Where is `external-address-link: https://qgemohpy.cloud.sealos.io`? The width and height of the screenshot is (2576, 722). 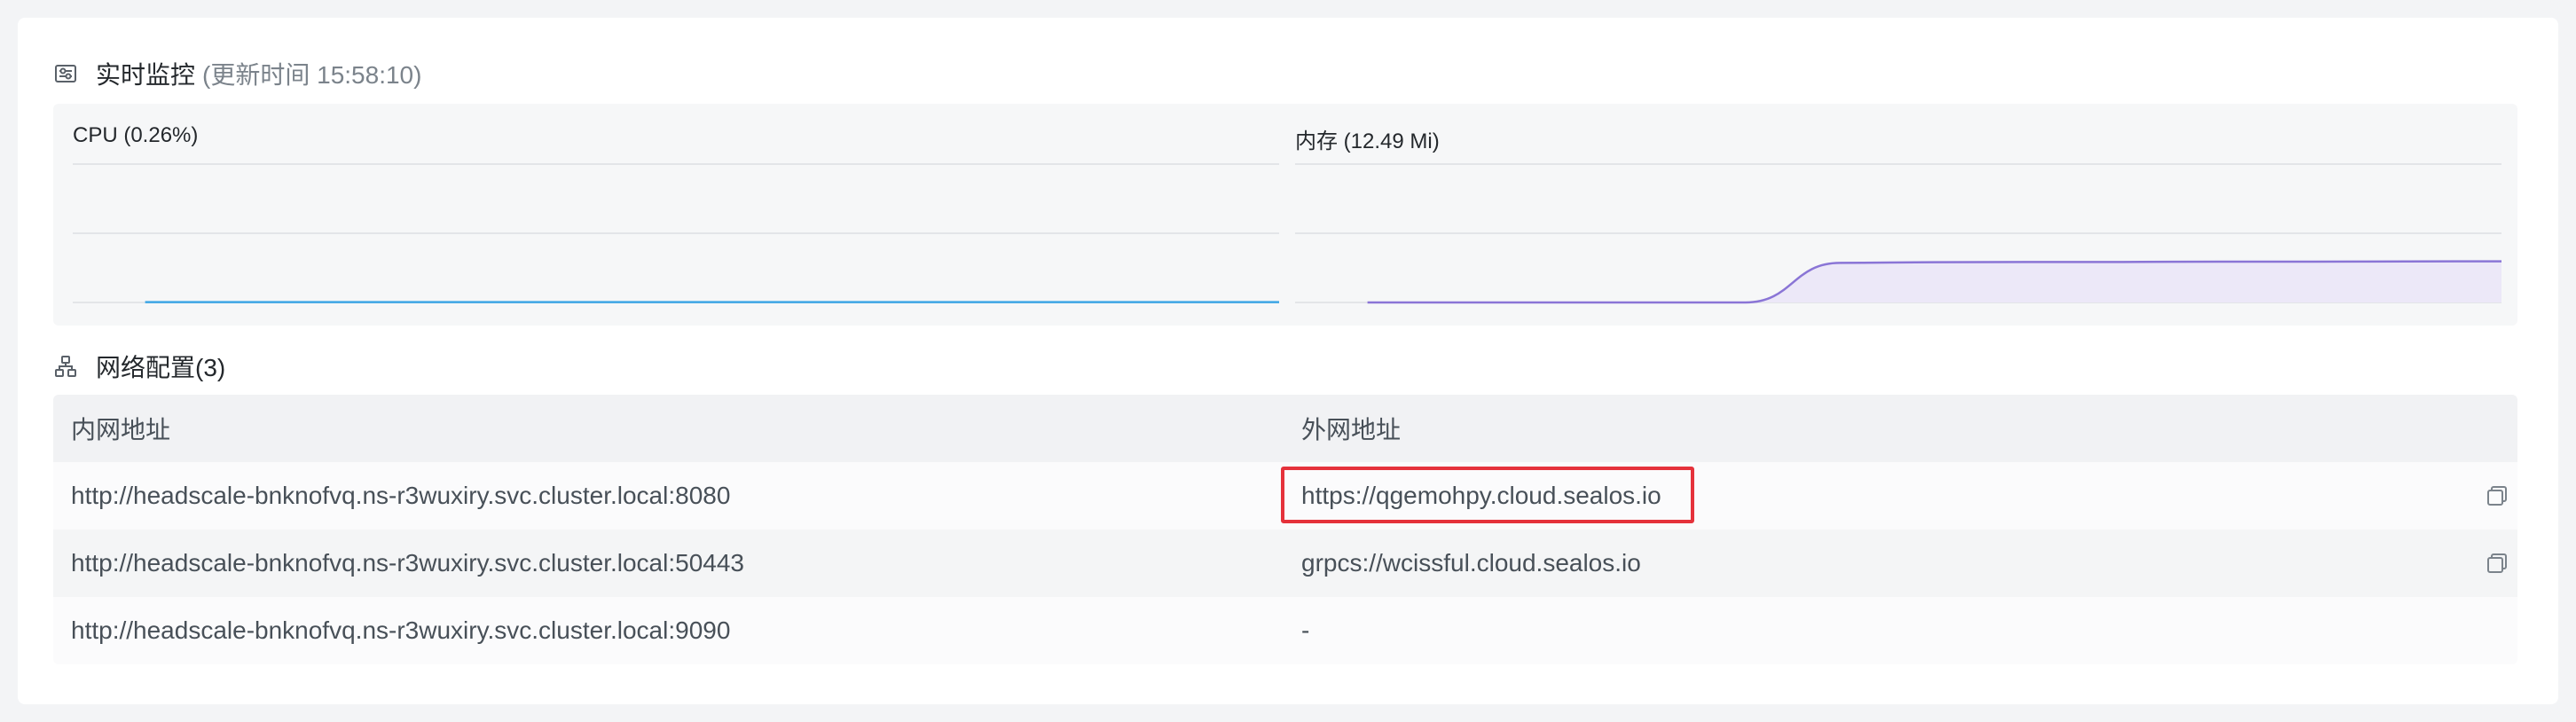 external-address-link: https://qgemohpy.cloud.sealos.io is located at coordinates (1481, 496).